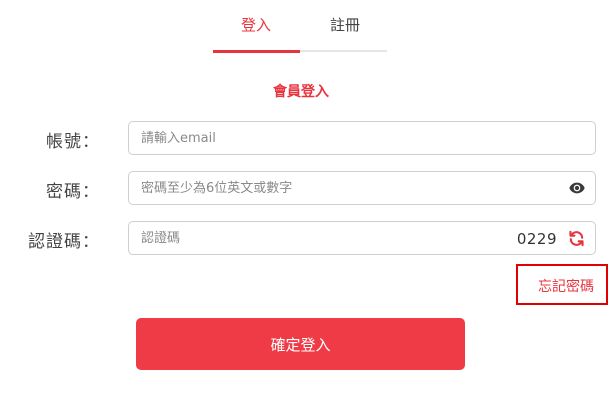 This screenshot has height=393, width=614. Describe the element at coordinates (300, 26) in the screenshot. I see `auth-tabs: 登入 註冊` at that location.